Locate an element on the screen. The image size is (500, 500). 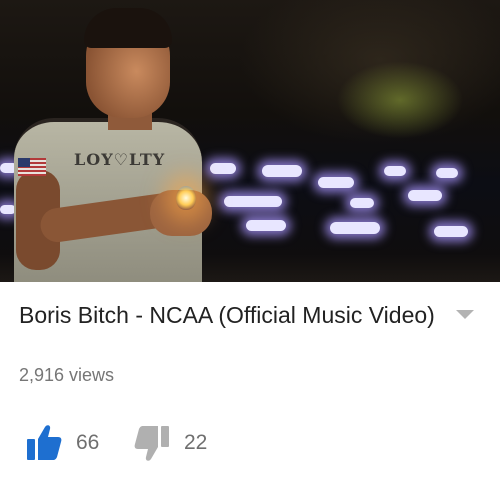
view-count: 2,916 views is located at coordinates (67, 375).